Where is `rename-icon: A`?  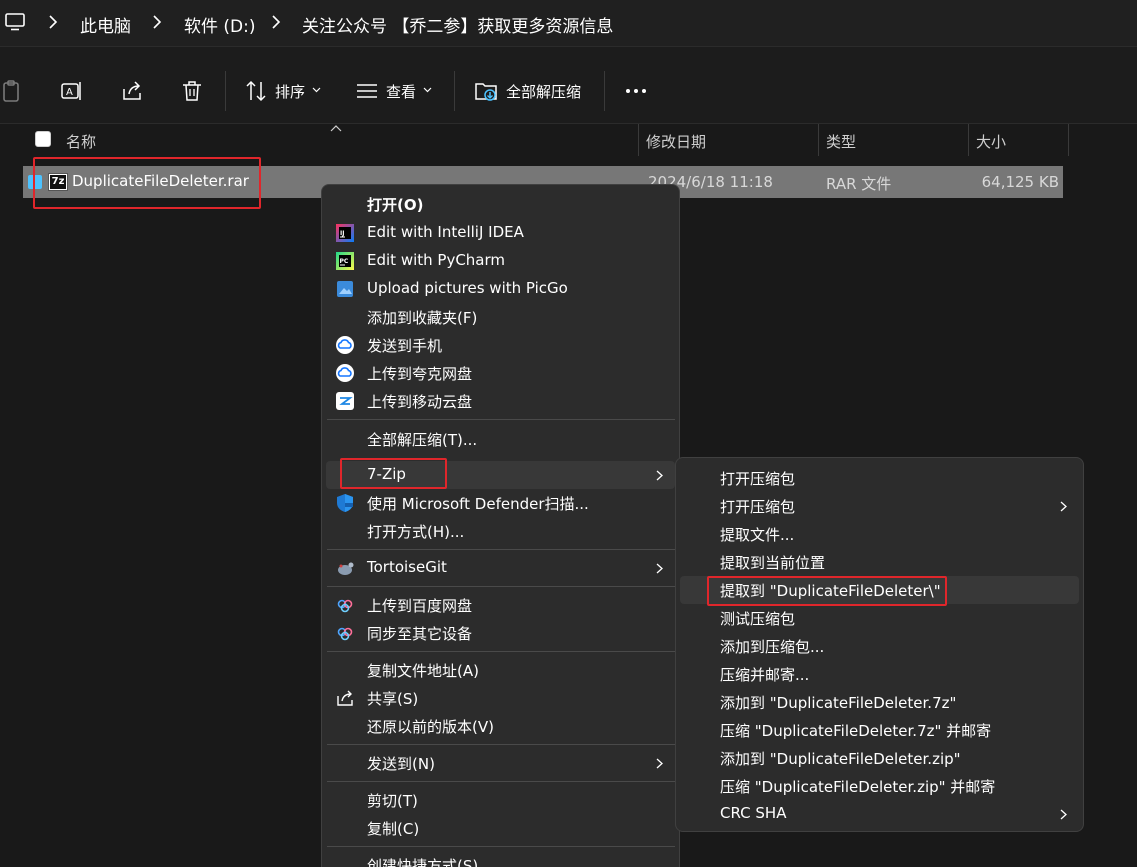 rename-icon: A is located at coordinates (72, 91).